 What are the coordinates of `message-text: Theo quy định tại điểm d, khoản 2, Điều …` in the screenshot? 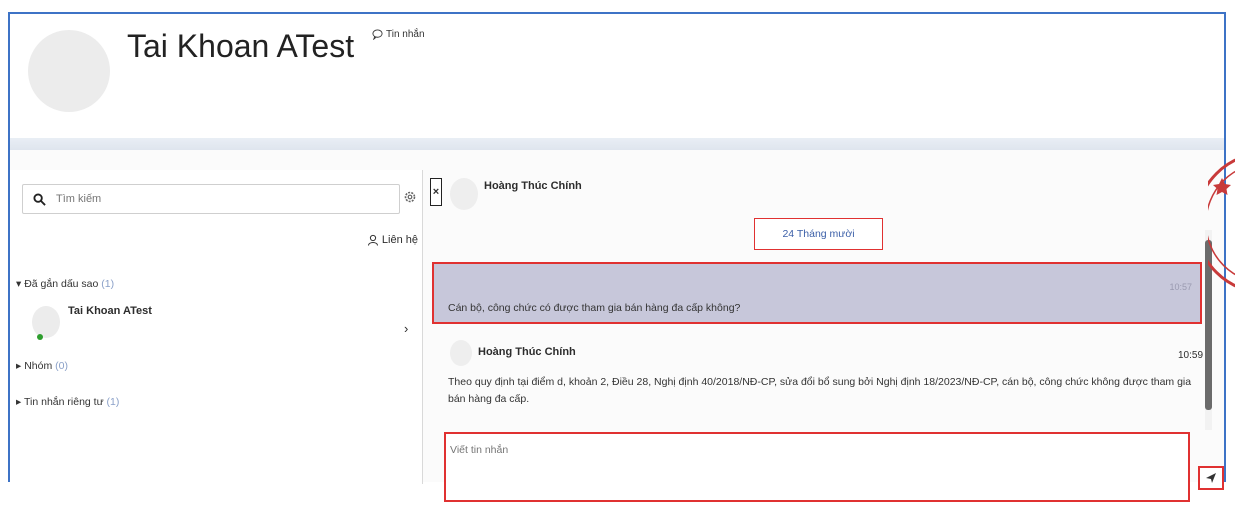 It's located at (820, 390).